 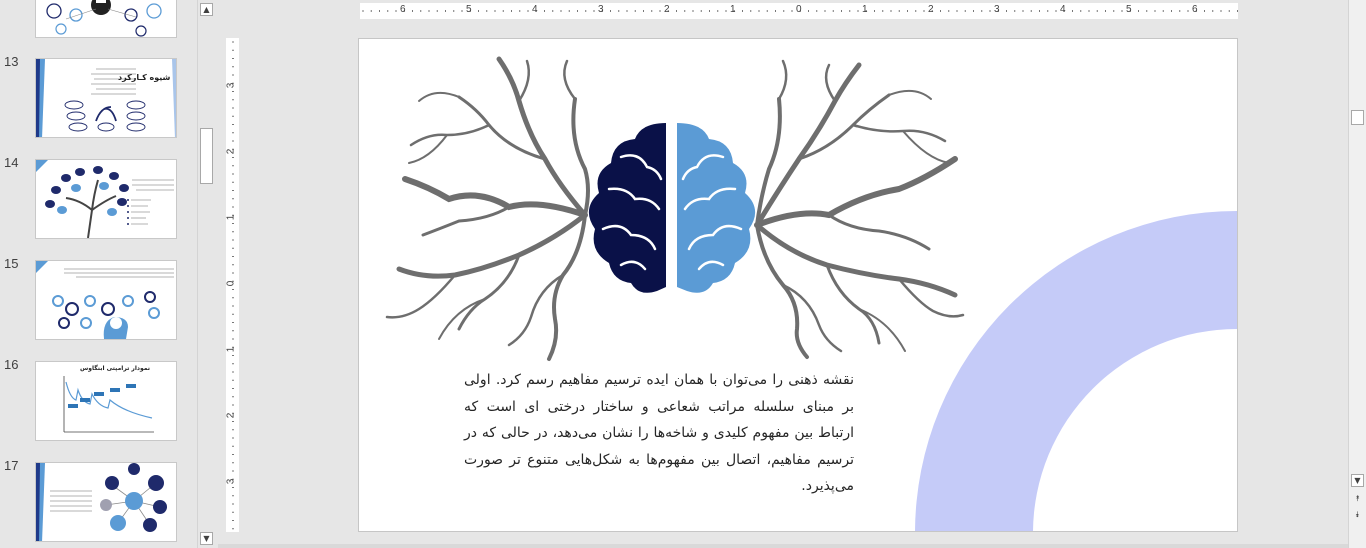 I want to click on horizontal-ruler: 6 5 4 3 2 1 0 1 2 3 4 5 6, so click(x=799, y=11).